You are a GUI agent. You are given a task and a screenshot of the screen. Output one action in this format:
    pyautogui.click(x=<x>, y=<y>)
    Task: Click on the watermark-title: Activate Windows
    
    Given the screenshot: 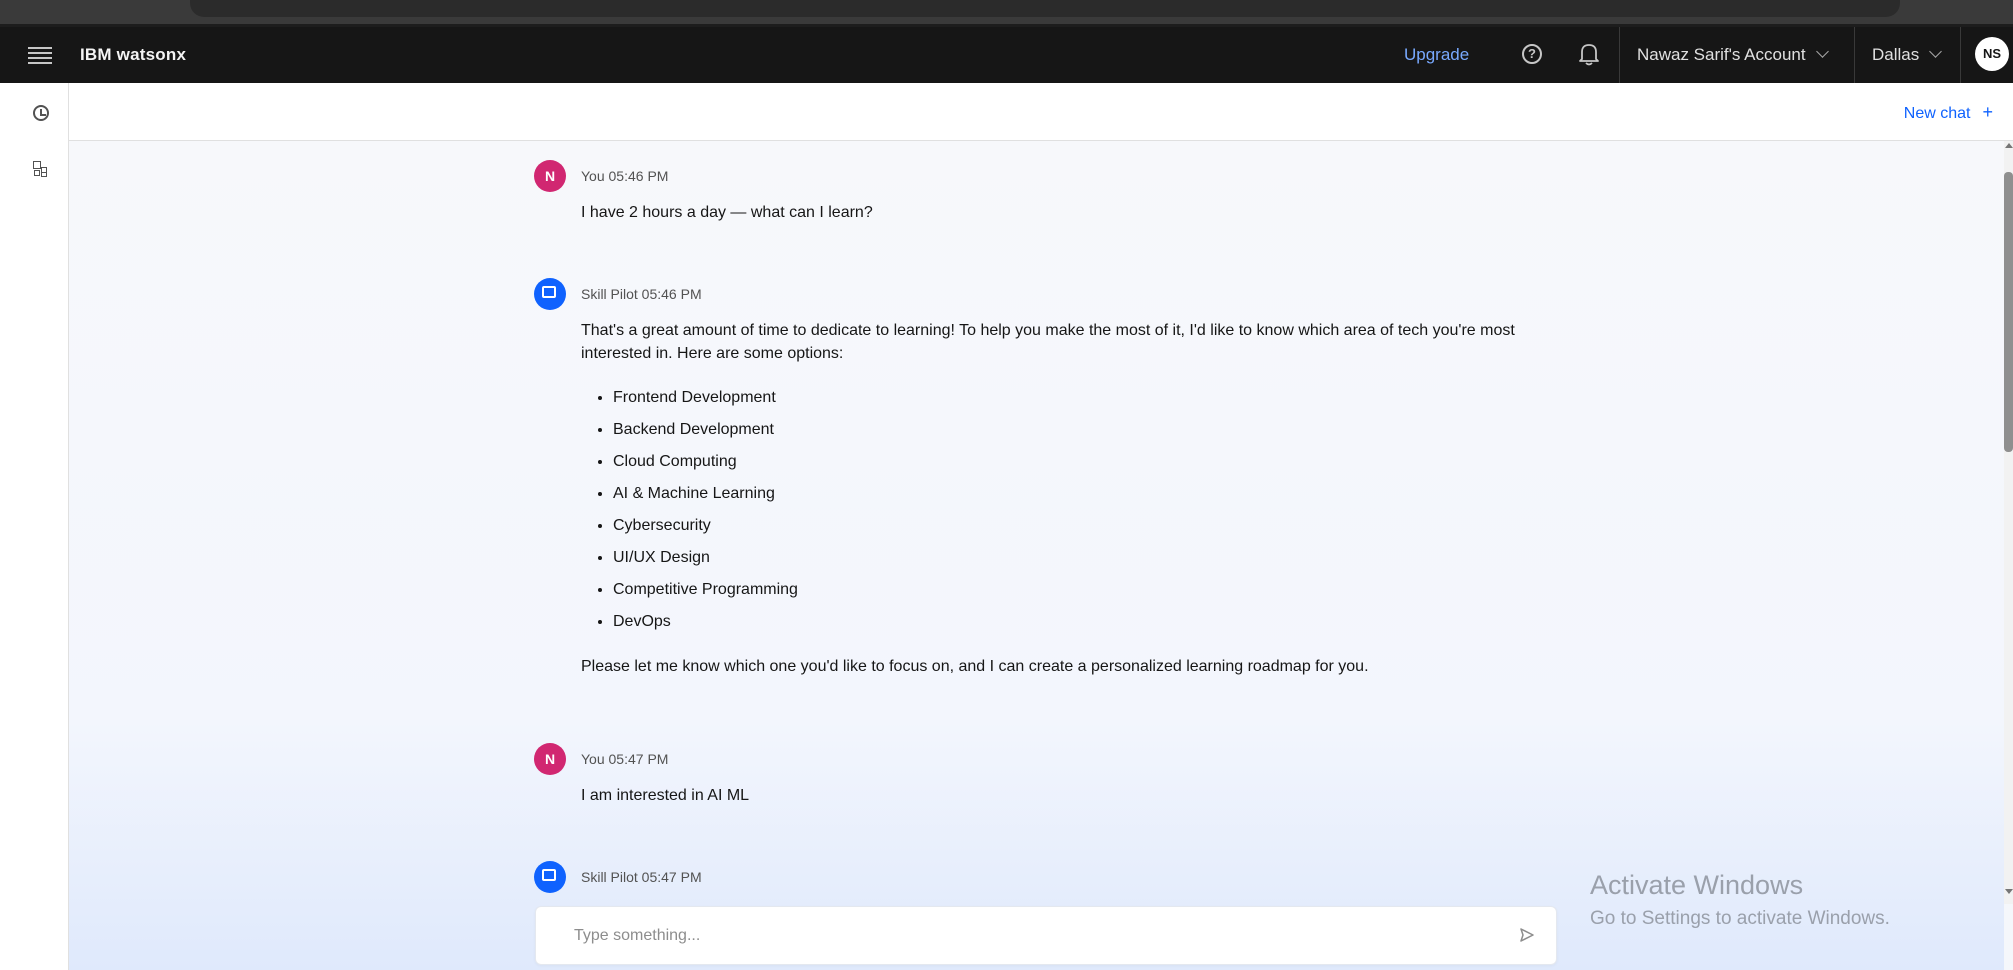 What is the action you would take?
    pyautogui.click(x=1697, y=885)
    